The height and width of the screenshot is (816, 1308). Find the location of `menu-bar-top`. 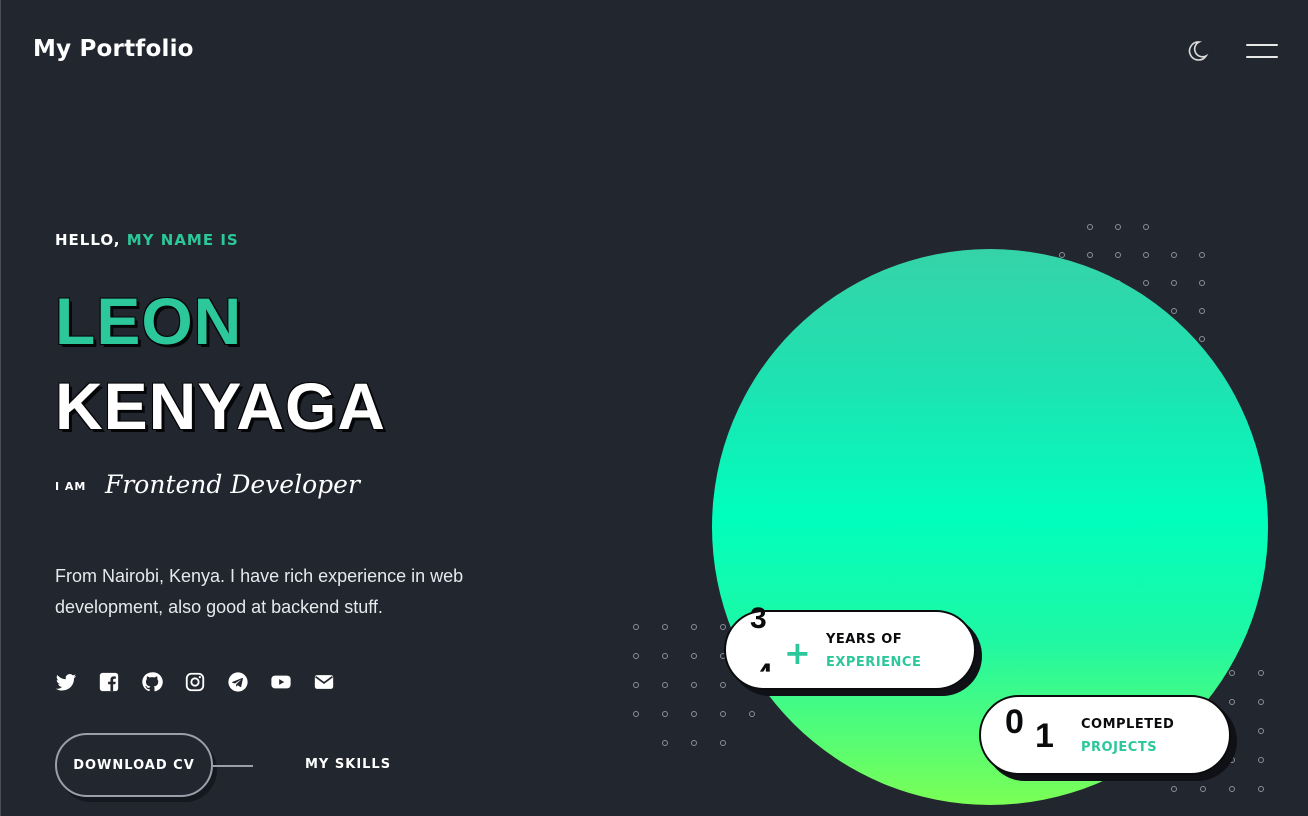

menu-bar-top is located at coordinates (1262, 45).